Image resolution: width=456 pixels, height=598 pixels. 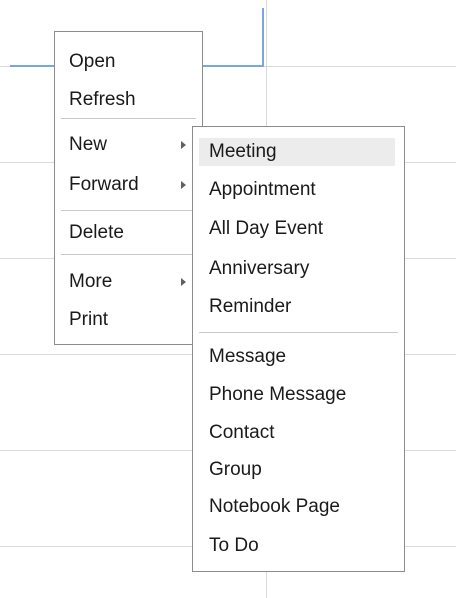 I want to click on submenu-item-message: Message, so click(x=298, y=357).